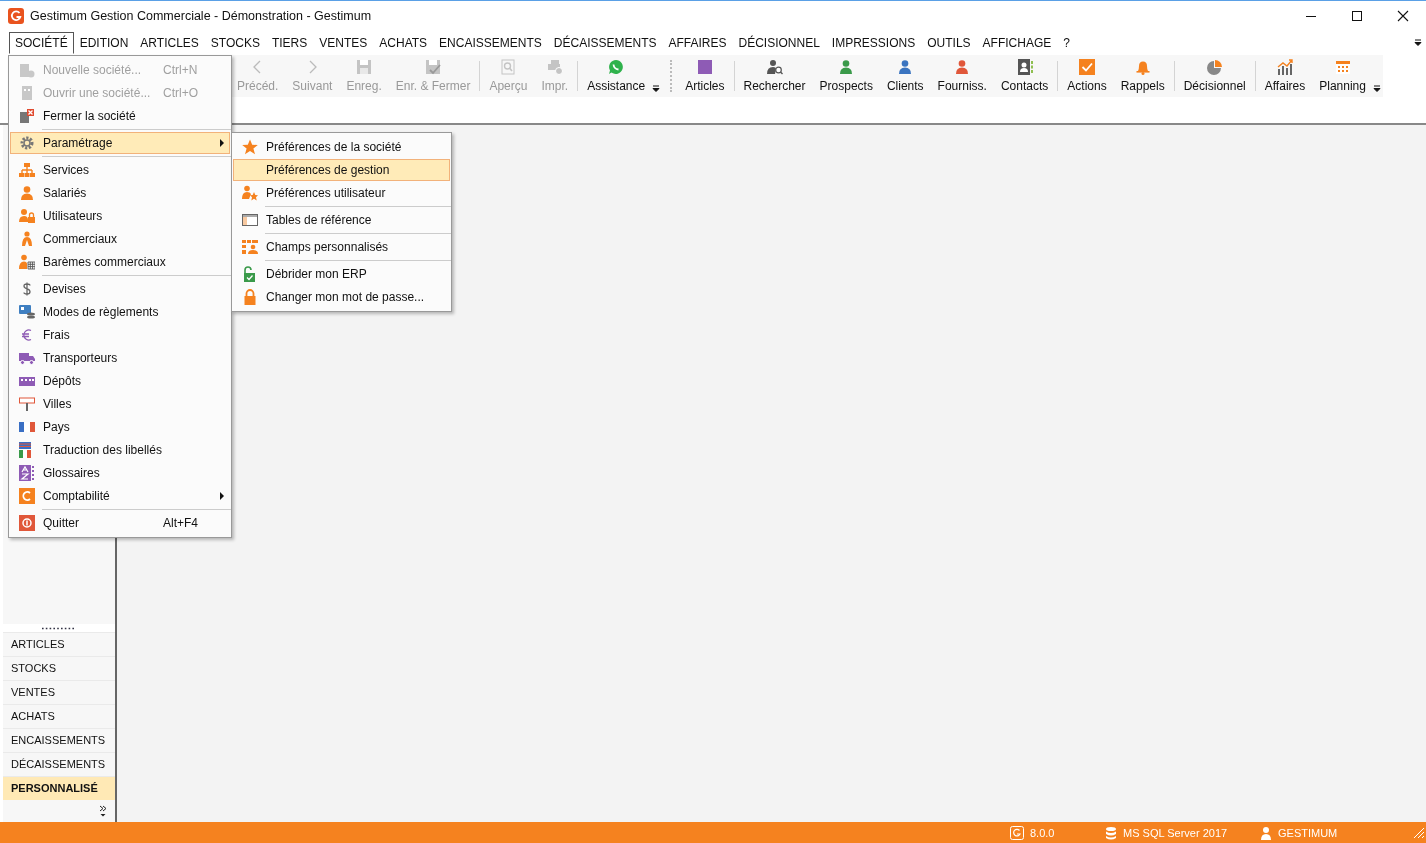  I want to click on toolbar-button: Clients, so click(905, 76).